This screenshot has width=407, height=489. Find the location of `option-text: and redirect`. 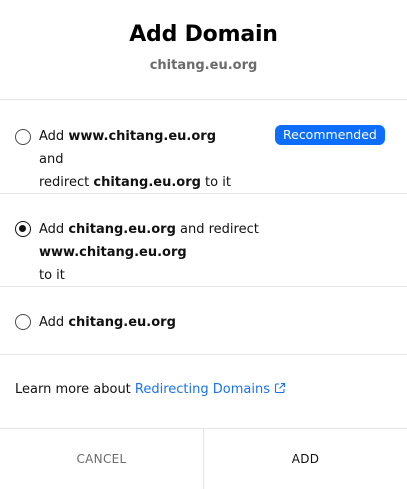

option-text: and redirect is located at coordinates (217, 229).